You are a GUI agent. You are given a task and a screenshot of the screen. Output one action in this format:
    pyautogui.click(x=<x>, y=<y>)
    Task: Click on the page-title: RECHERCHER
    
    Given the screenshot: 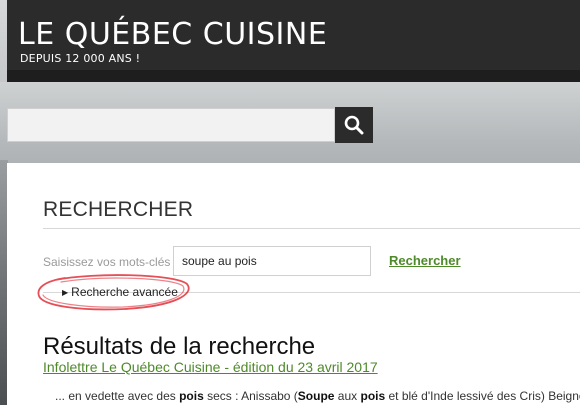 What is the action you would take?
    pyautogui.click(x=118, y=209)
    